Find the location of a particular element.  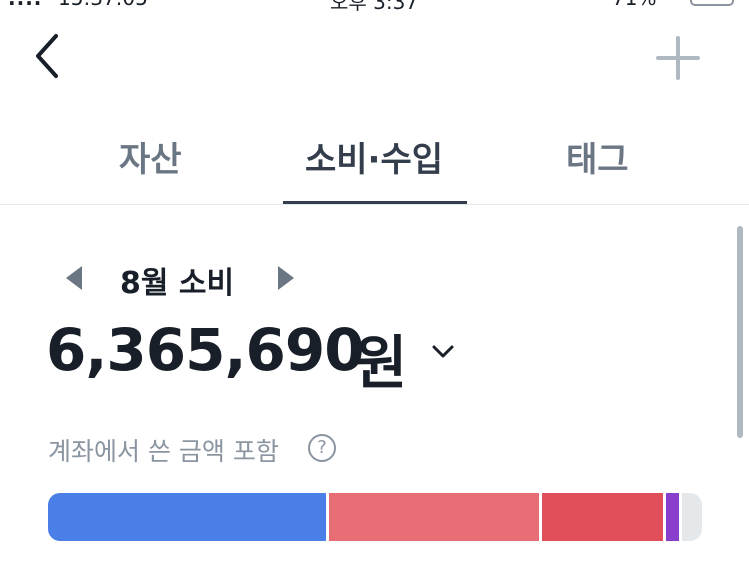

triangle-right-icon is located at coordinates (286, 278).